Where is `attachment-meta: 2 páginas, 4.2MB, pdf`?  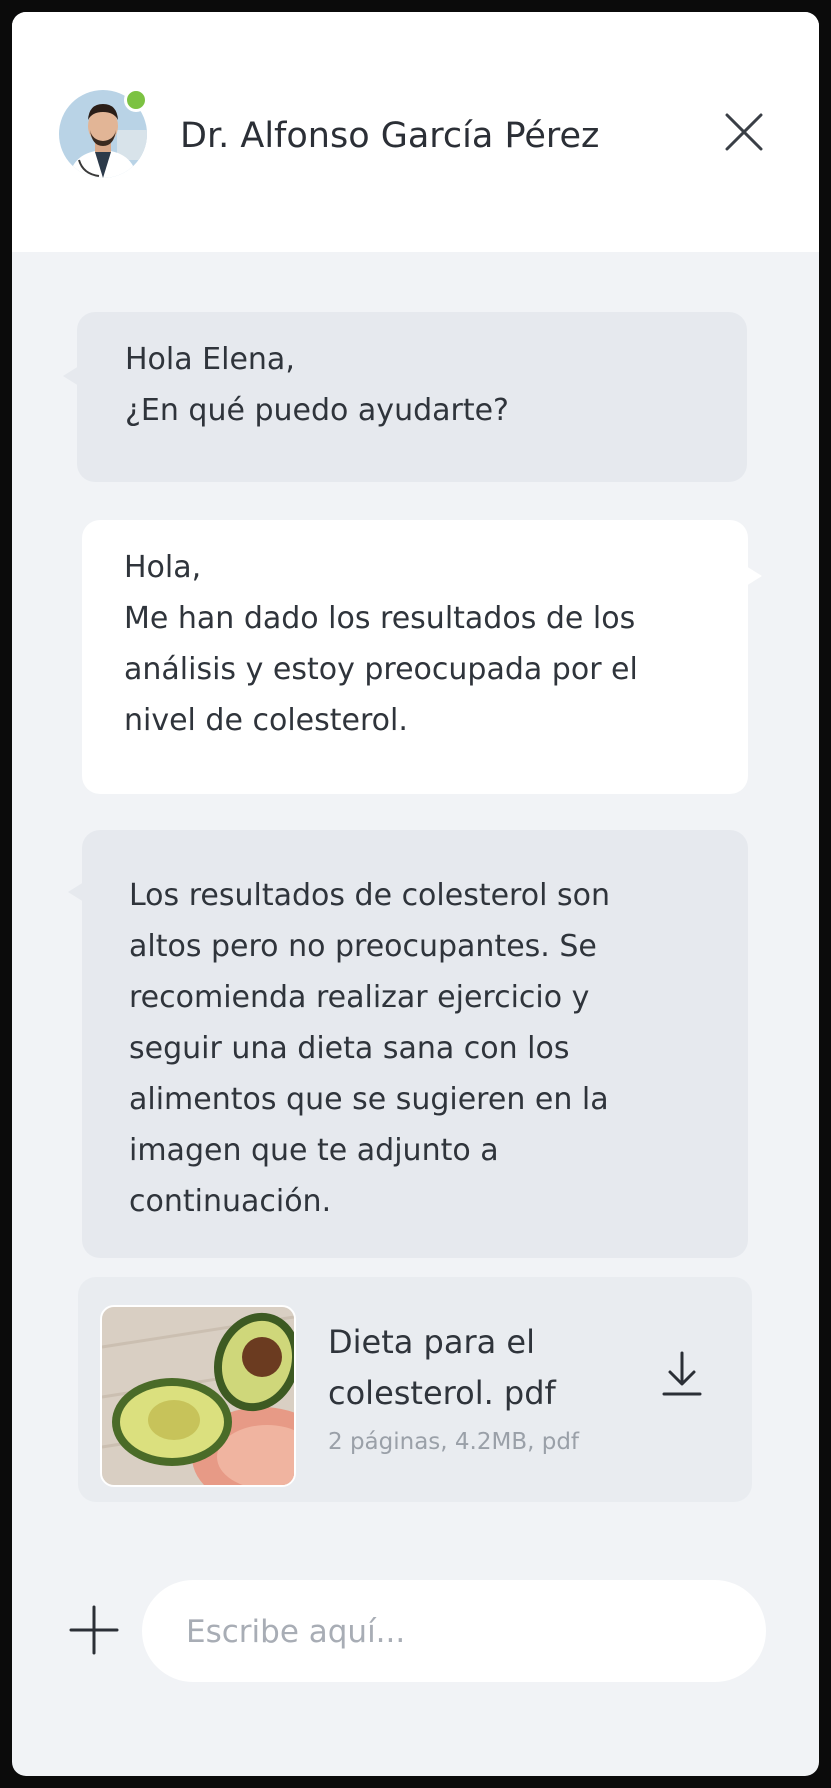
attachment-meta: 2 páginas, 4.2MB, pdf is located at coordinates (454, 1442).